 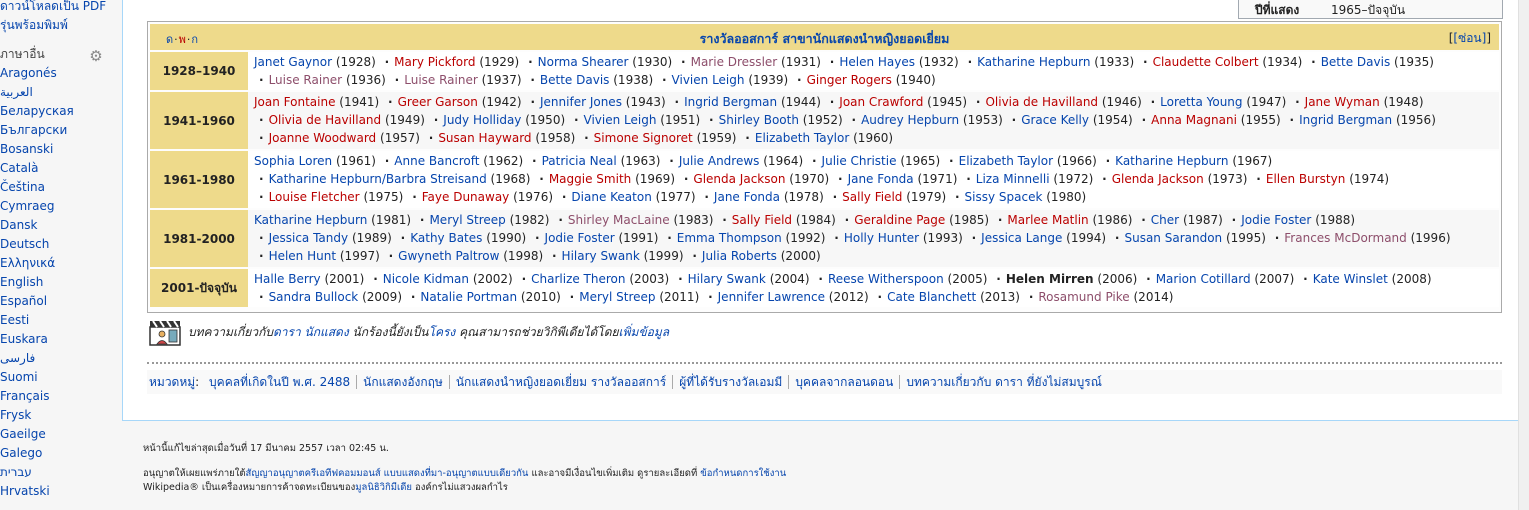 I want to click on actress-link: Julie Christie, so click(x=859, y=161).